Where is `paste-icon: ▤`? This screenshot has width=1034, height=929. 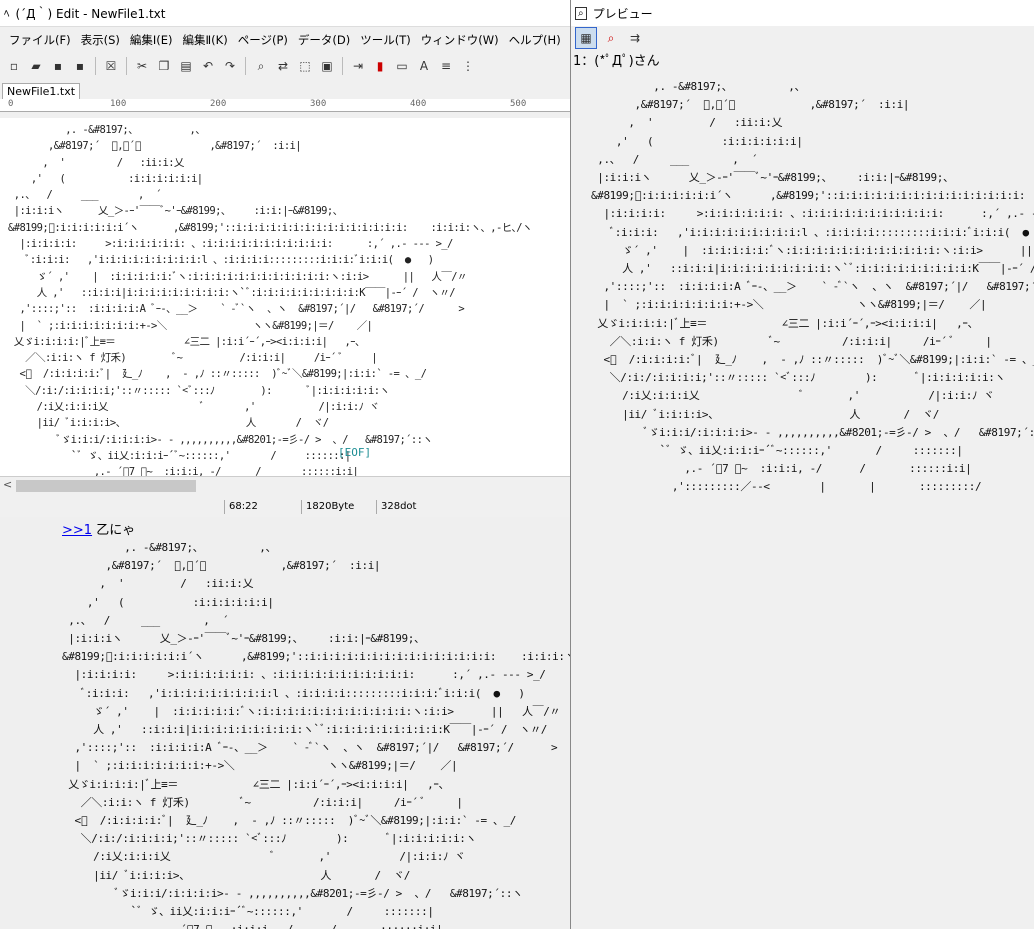
paste-icon: ▤ is located at coordinates (186, 66).